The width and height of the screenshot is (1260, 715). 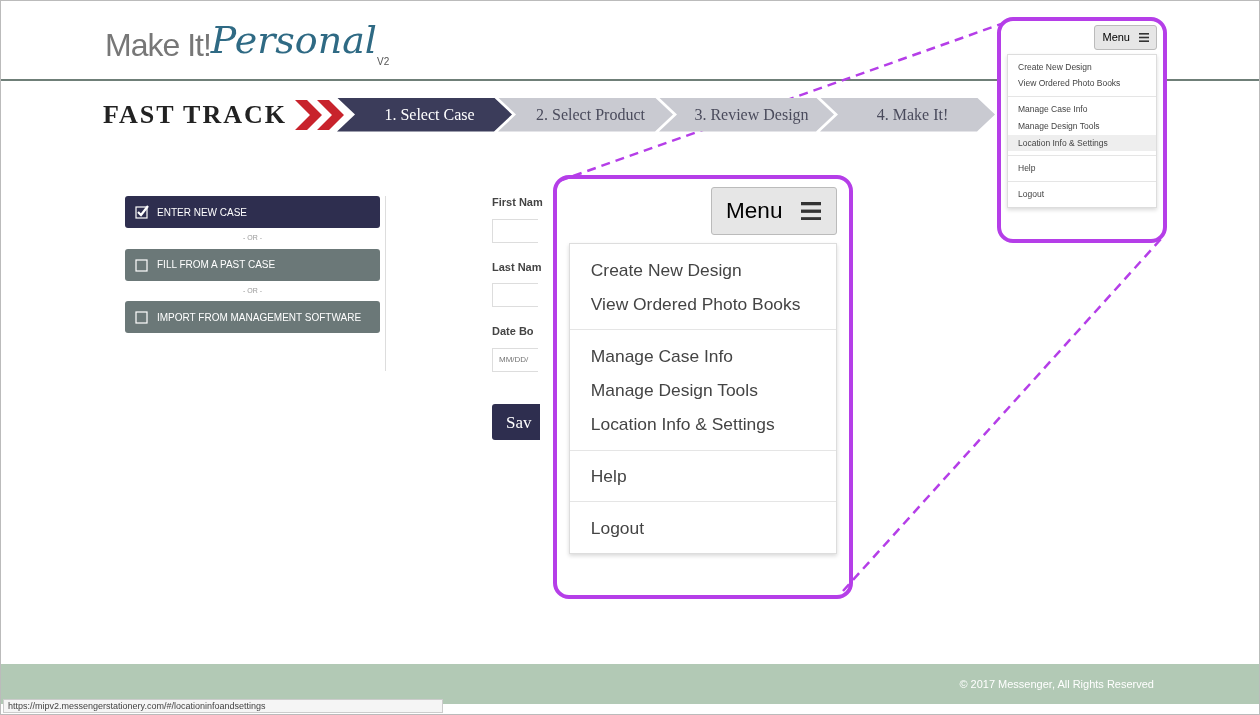 I want to click on save-button: Sav, so click(x=516, y=421).